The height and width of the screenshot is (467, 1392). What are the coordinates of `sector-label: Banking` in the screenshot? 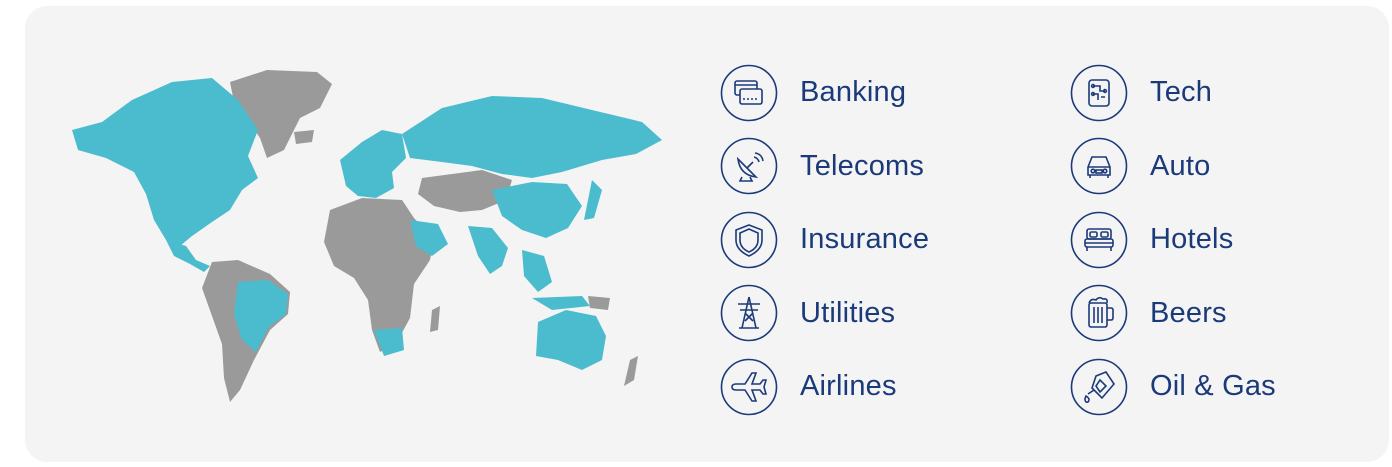 It's located at (853, 92).